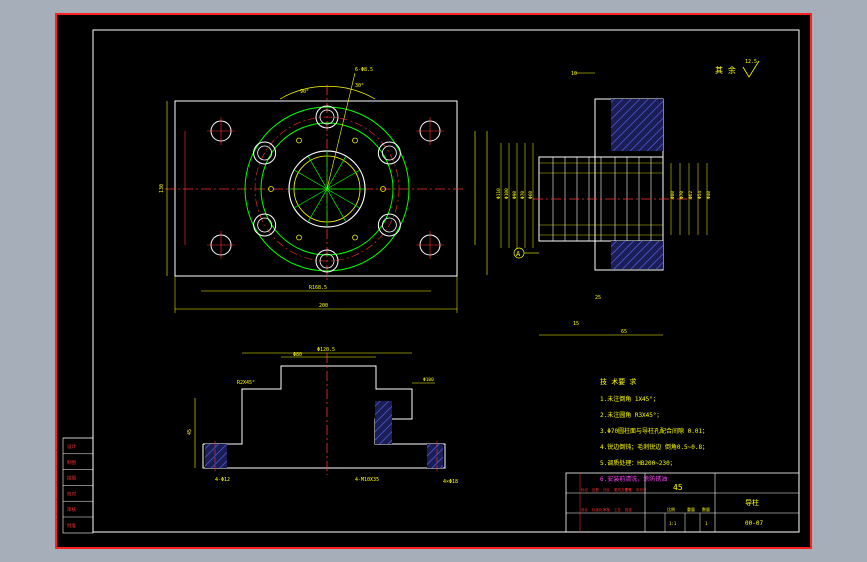  What do you see at coordinates (531, 195) in the screenshot?
I see `side-dim-text: Φ60` at bounding box center [531, 195].